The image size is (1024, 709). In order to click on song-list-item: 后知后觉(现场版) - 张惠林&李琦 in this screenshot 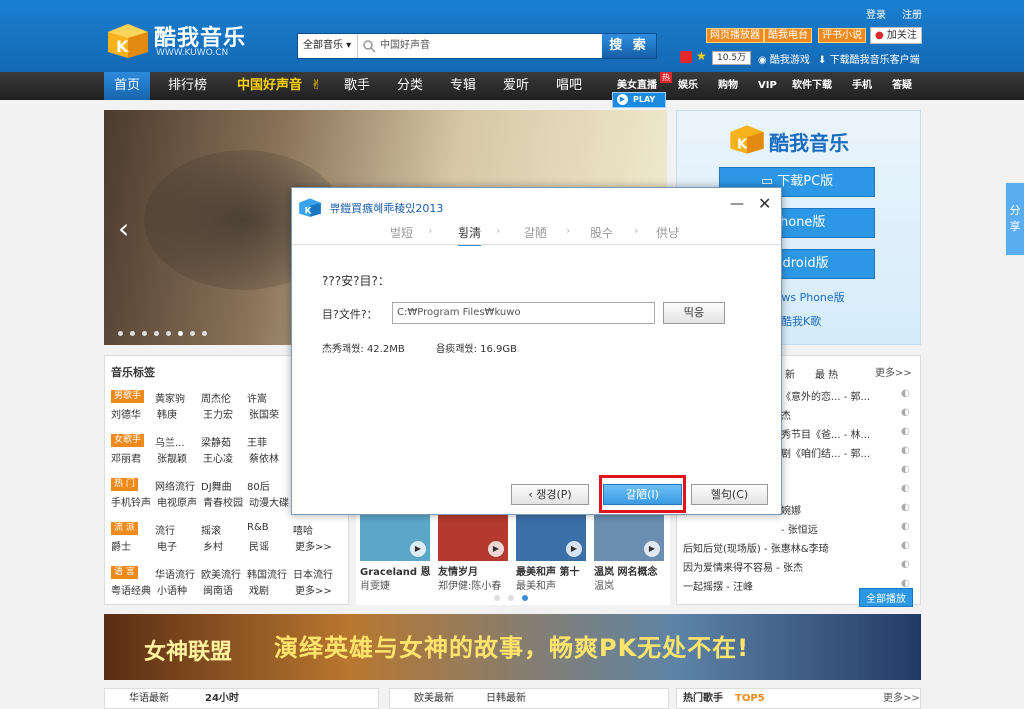, I will do `click(756, 547)`.